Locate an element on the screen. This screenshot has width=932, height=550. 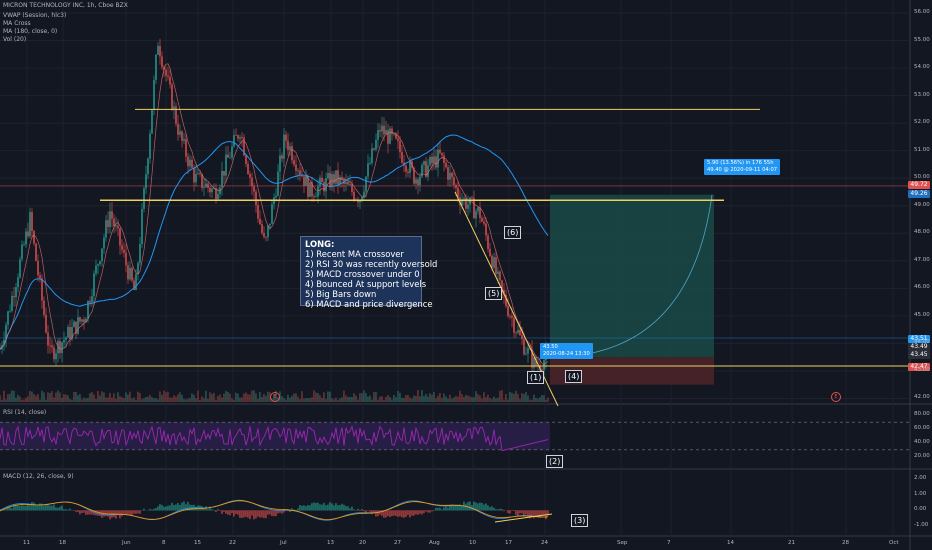
entry-tooltip: 43.50 2020-08-24 13:30 is located at coordinates (566, 351).